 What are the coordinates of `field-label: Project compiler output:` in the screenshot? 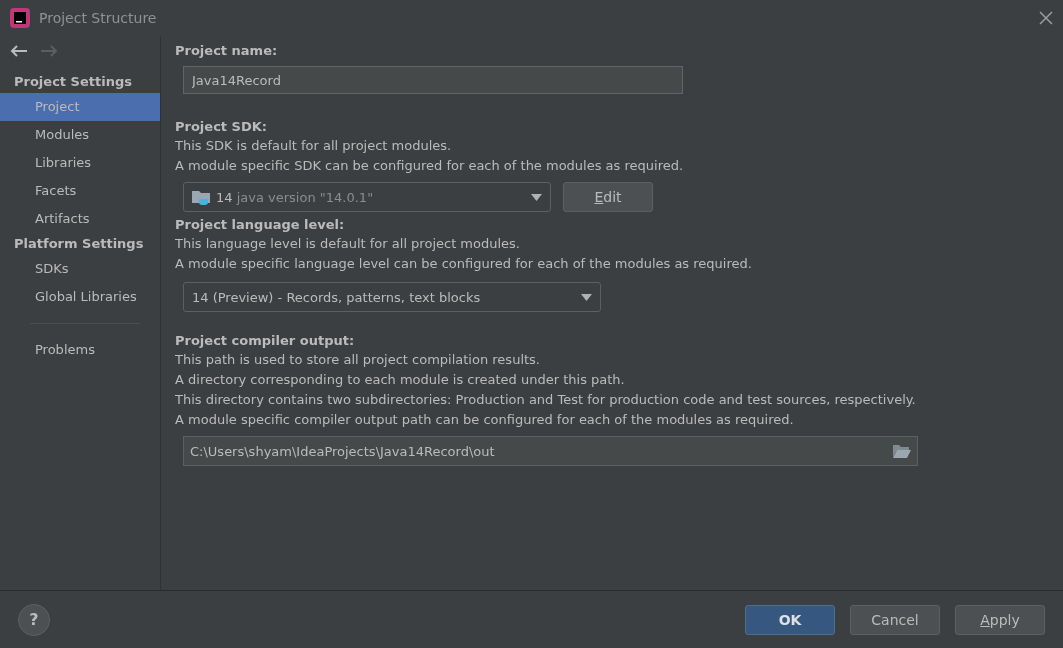 It's located at (265, 341).